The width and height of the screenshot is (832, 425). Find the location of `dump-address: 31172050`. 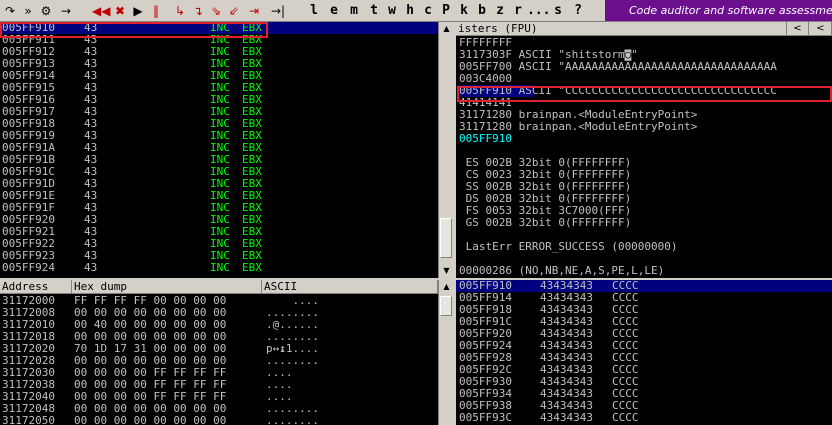

dump-address: 31172050 is located at coordinates (28, 419).